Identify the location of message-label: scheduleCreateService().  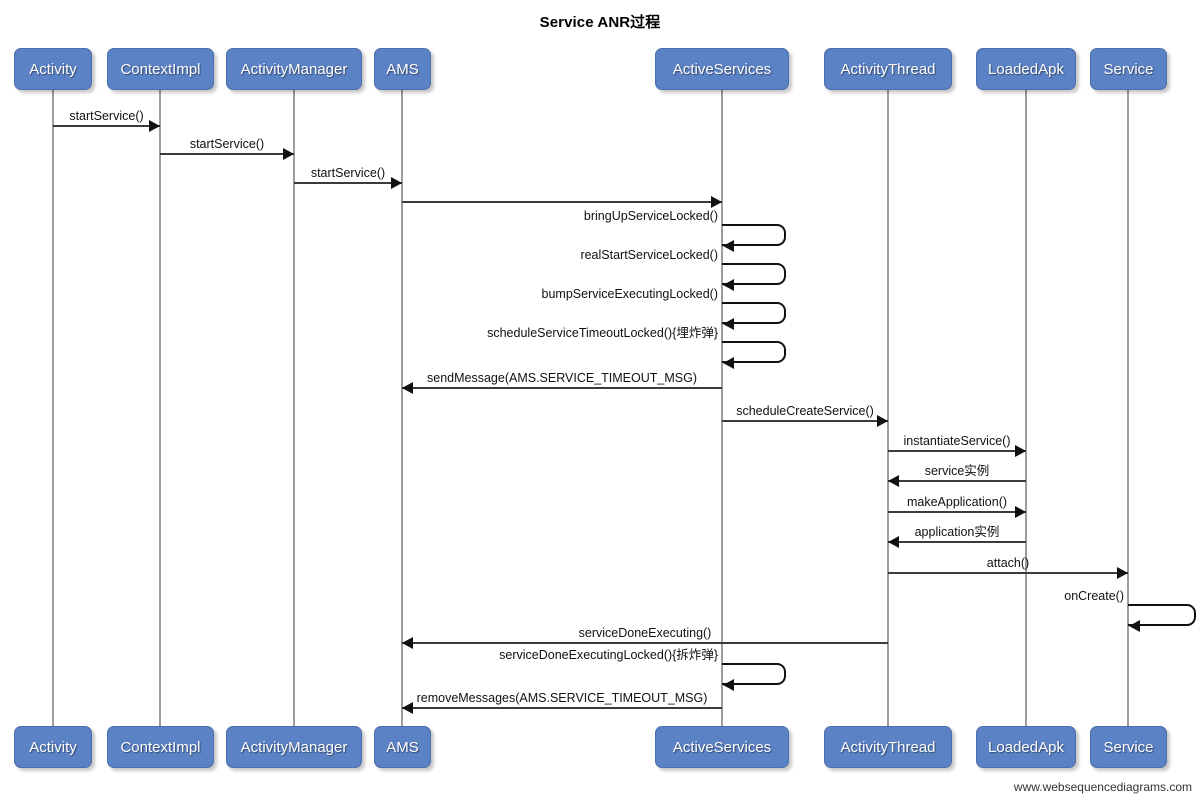
(805, 411).